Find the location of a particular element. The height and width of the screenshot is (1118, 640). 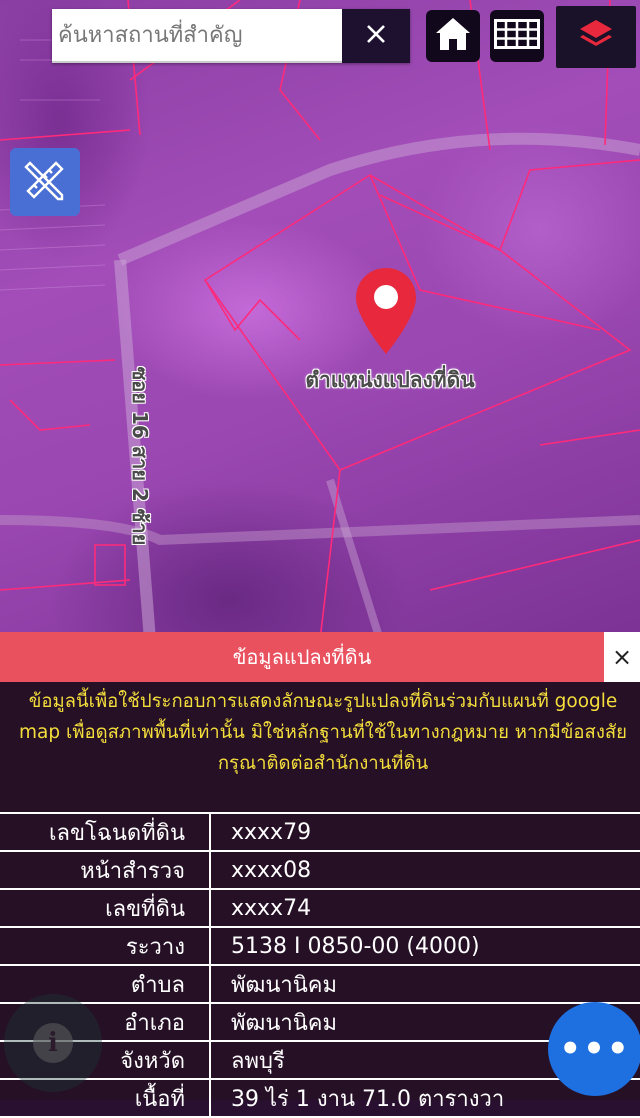

home-icon is located at coordinates (453, 36).